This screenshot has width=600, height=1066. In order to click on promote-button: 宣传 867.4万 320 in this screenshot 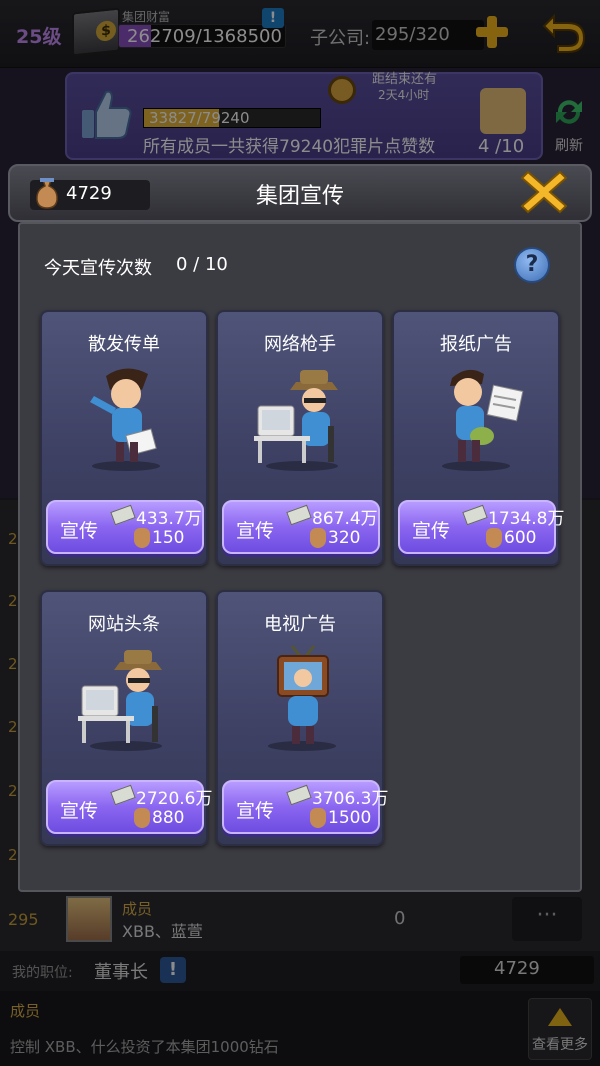, I will do `click(301, 527)`.